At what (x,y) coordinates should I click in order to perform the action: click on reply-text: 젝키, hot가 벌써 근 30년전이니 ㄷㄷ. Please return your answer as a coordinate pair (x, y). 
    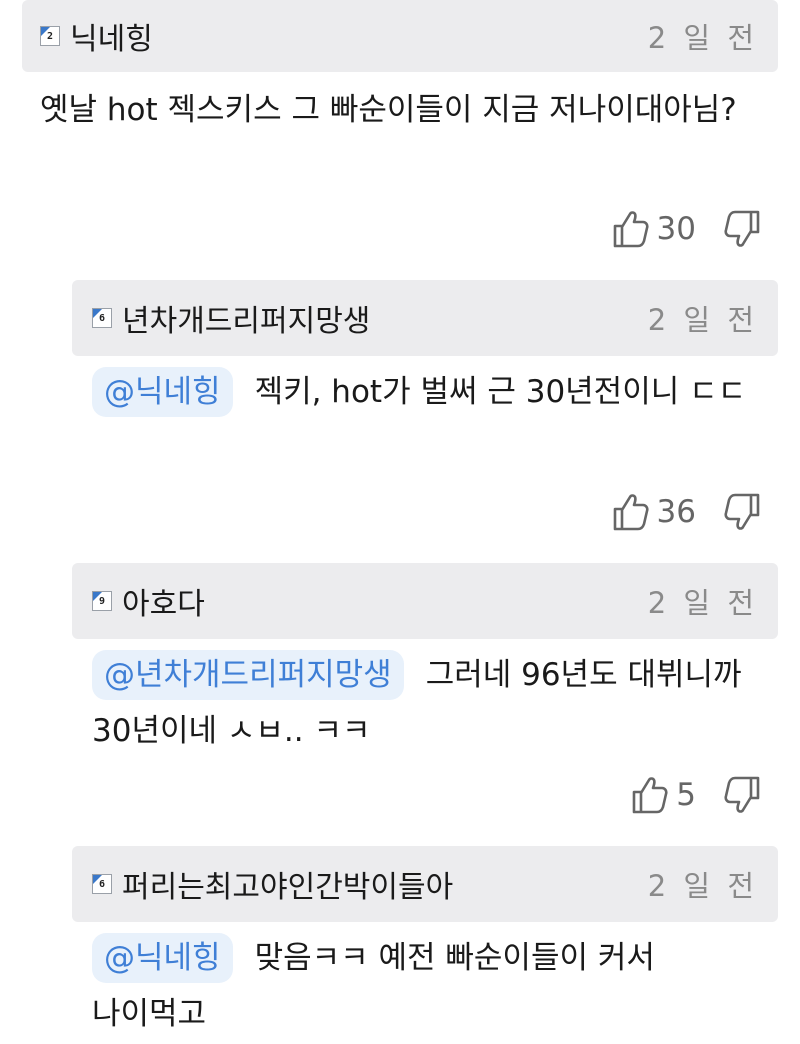
    Looking at the image, I should click on (500, 392).